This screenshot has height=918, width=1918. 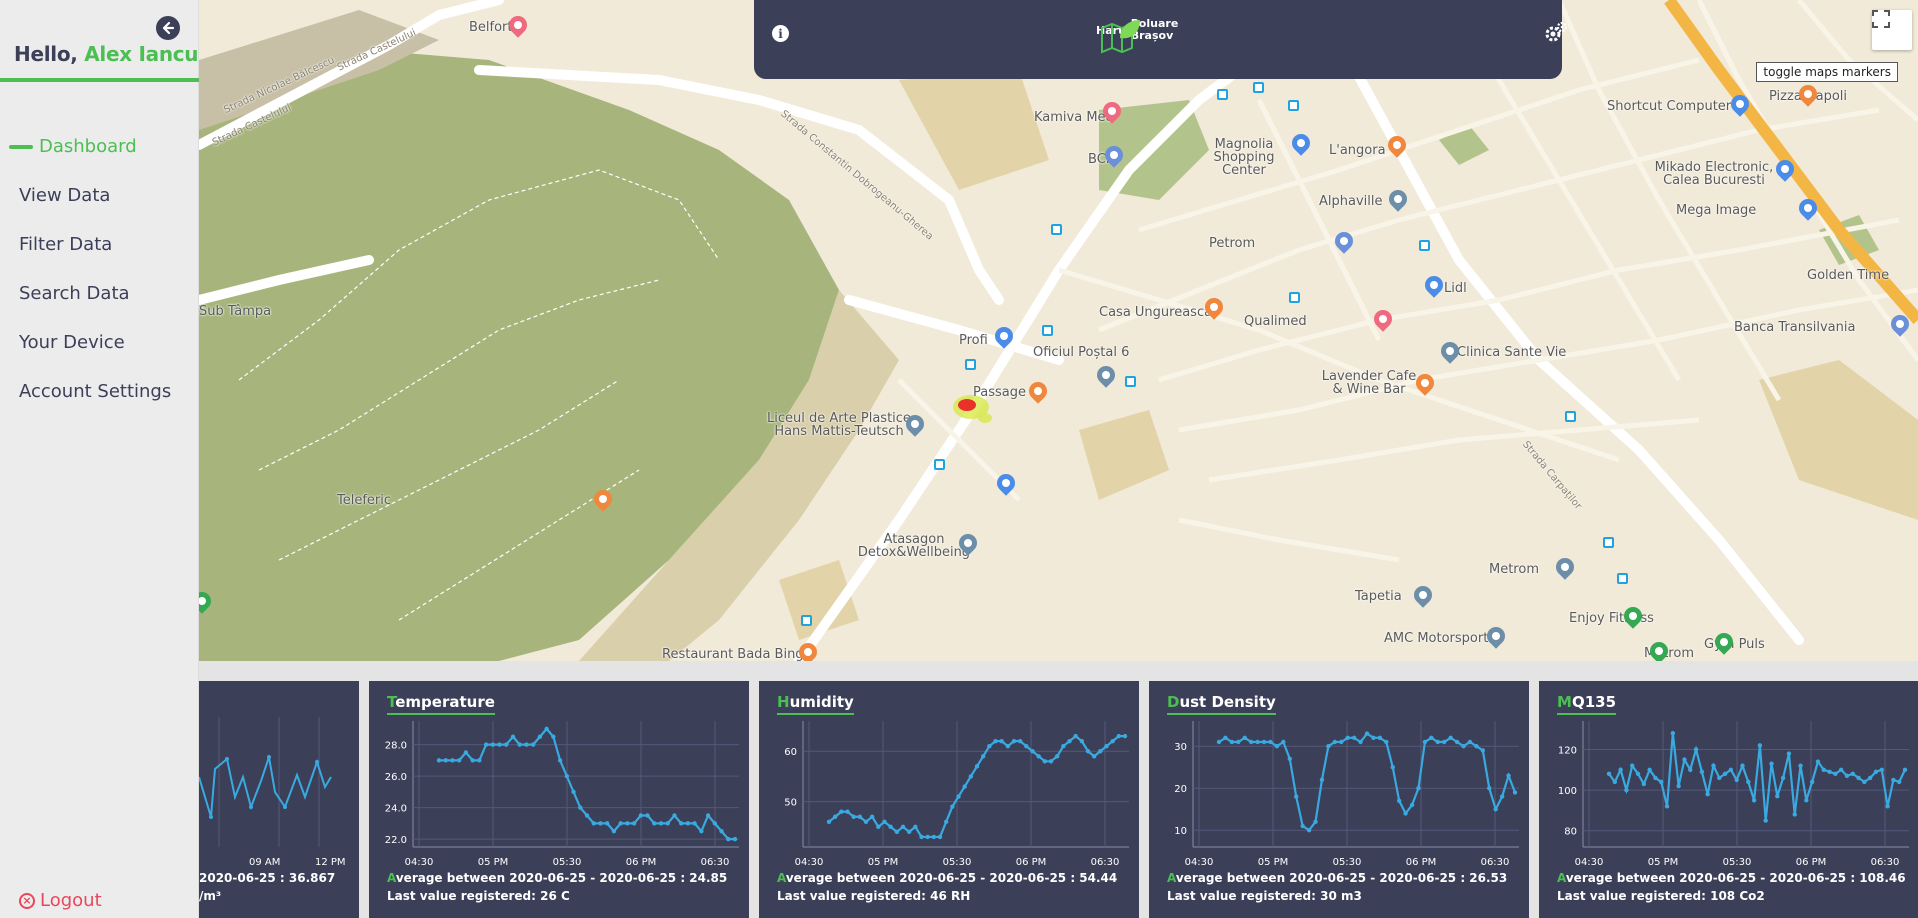 I want to click on sidebar-item-dashboard: Dashboard, so click(x=99, y=146).